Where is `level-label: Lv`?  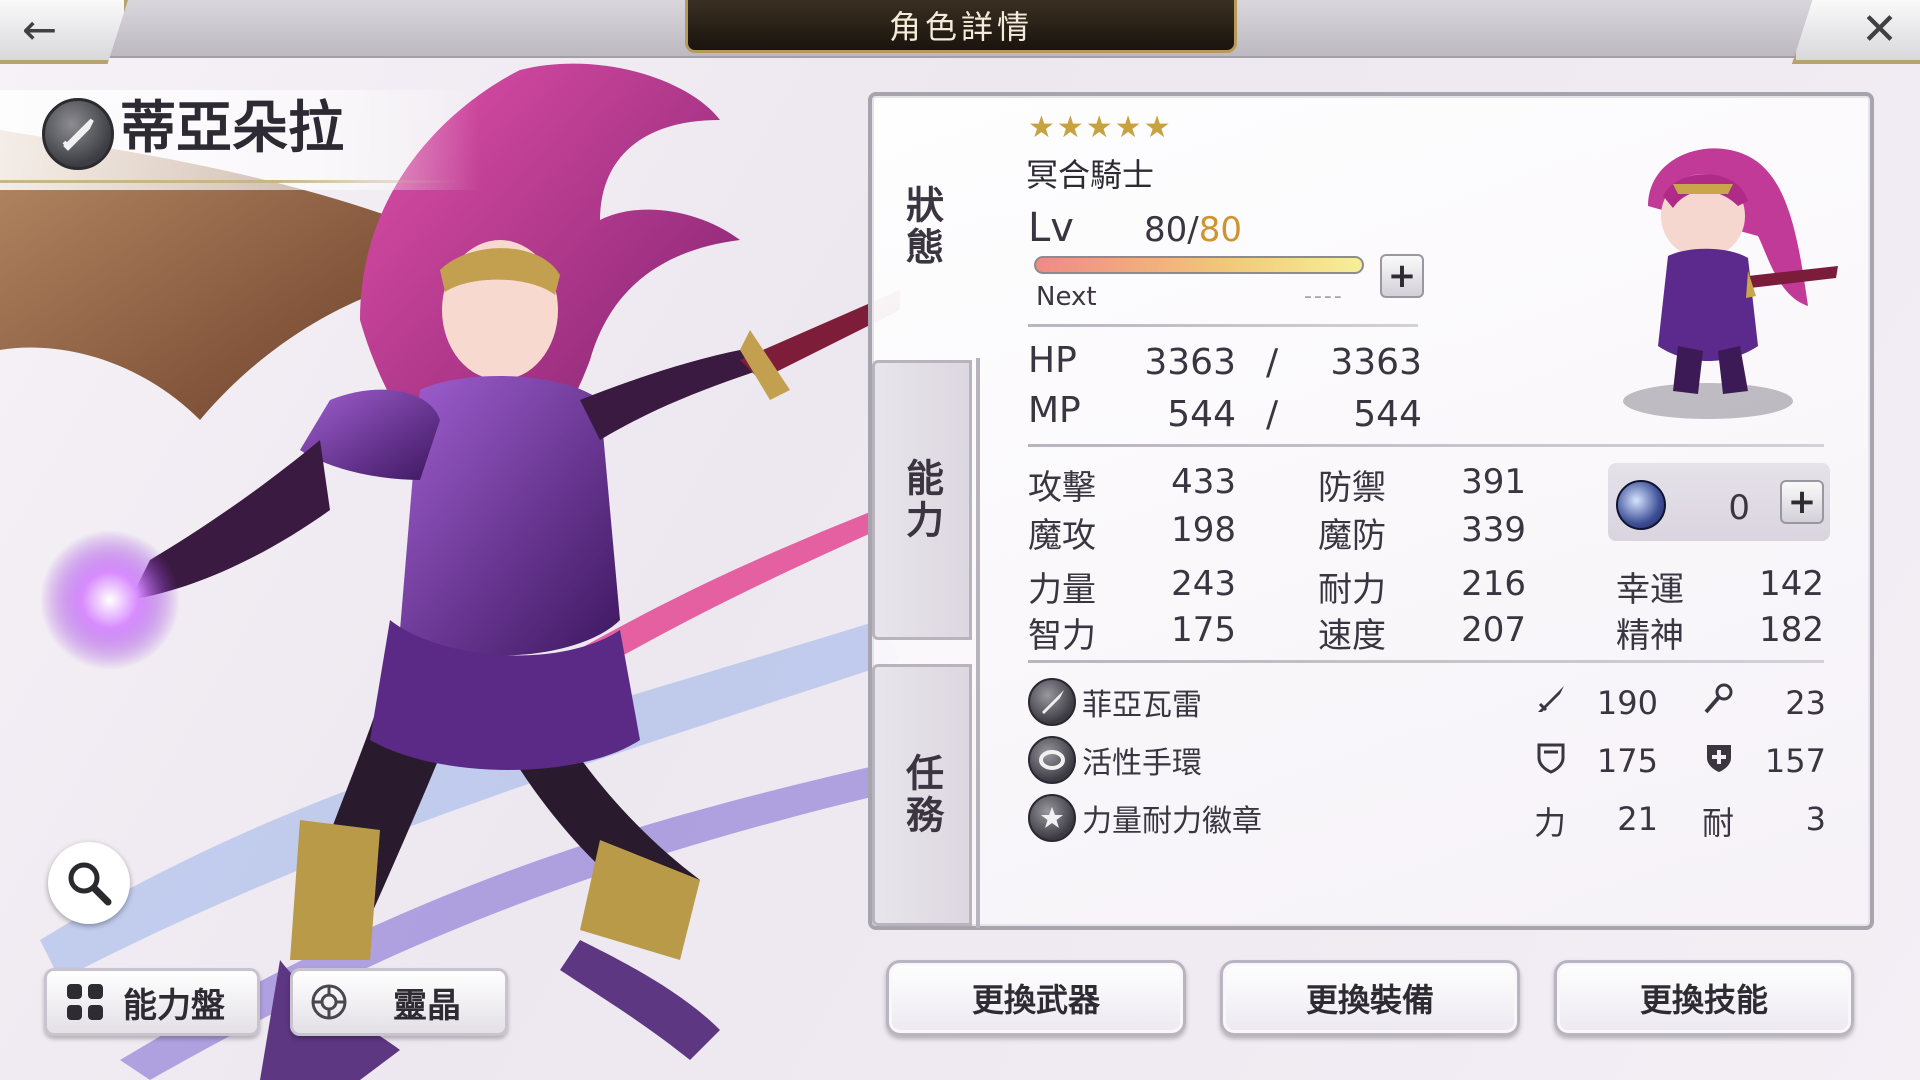
level-label: Lv is located at coordinates (1051, 228).